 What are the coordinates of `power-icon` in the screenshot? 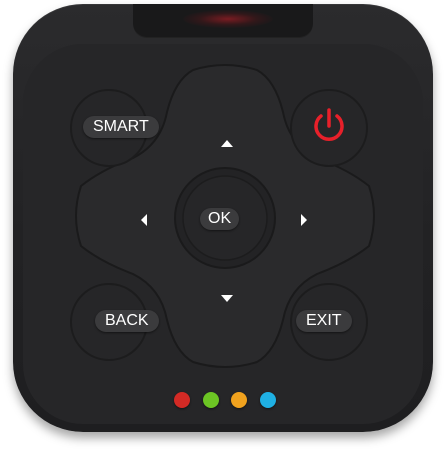 It's located at (329, 124).